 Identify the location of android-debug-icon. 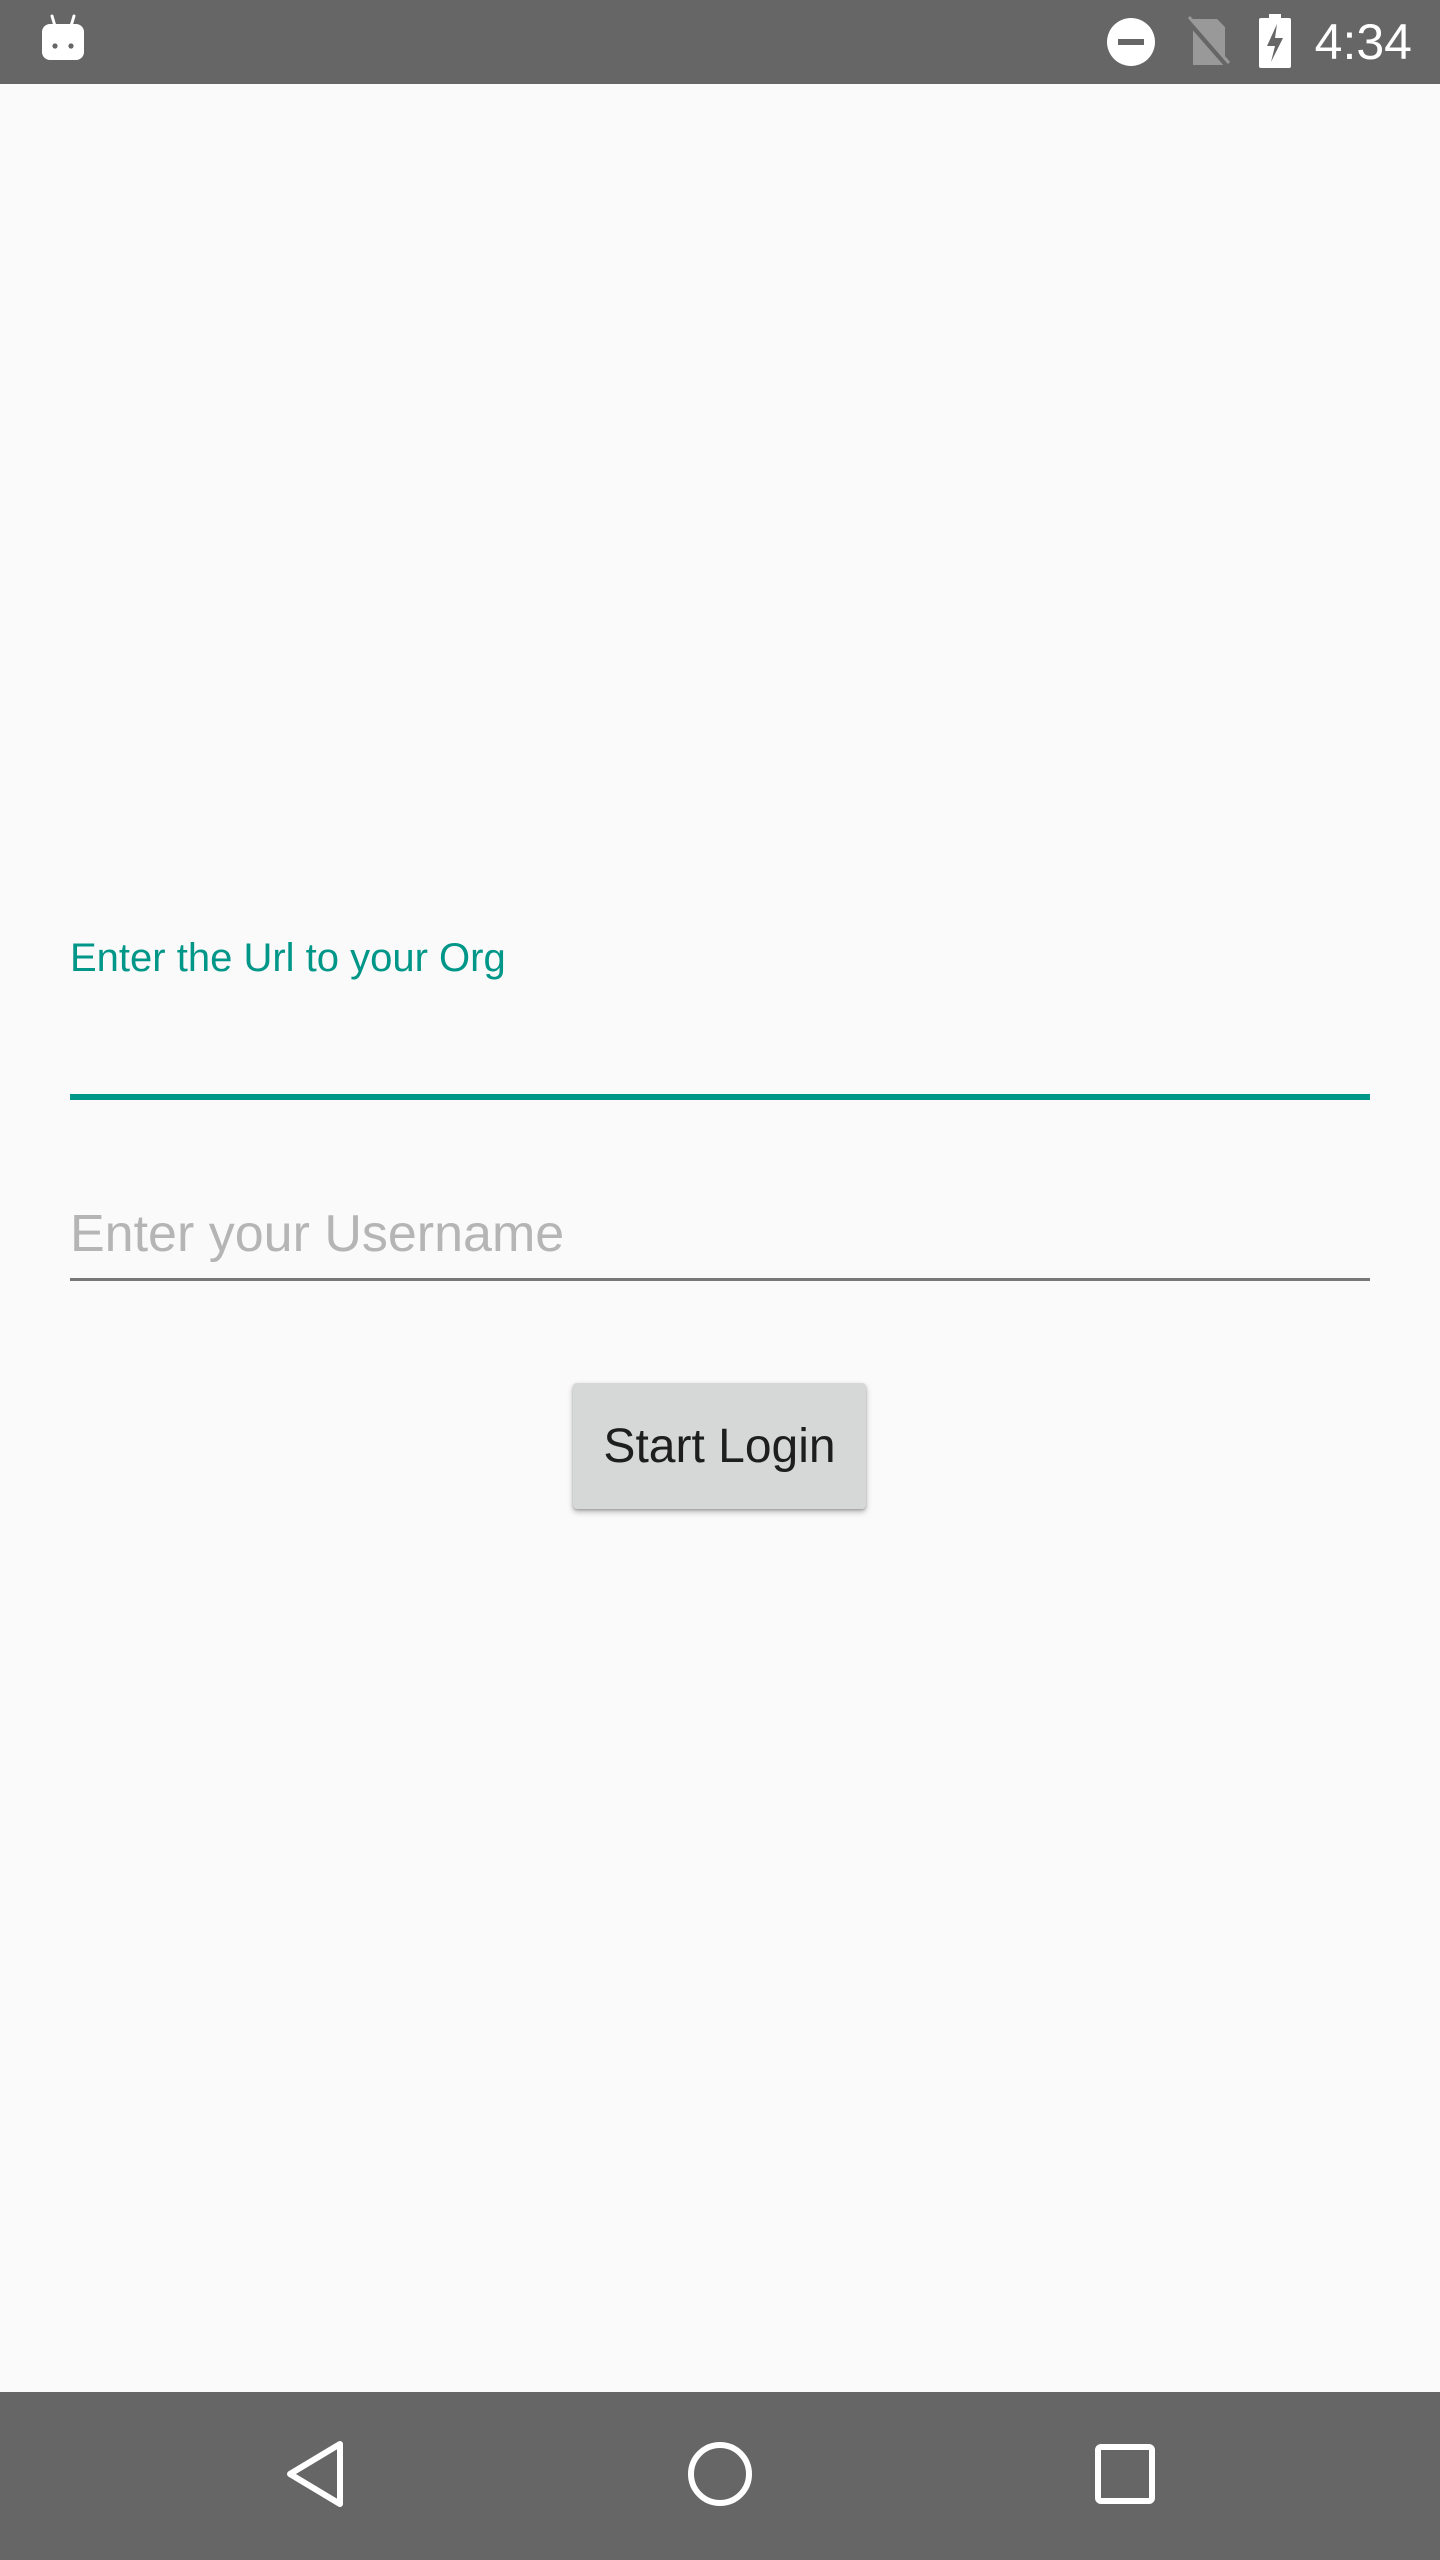
(63, 40).